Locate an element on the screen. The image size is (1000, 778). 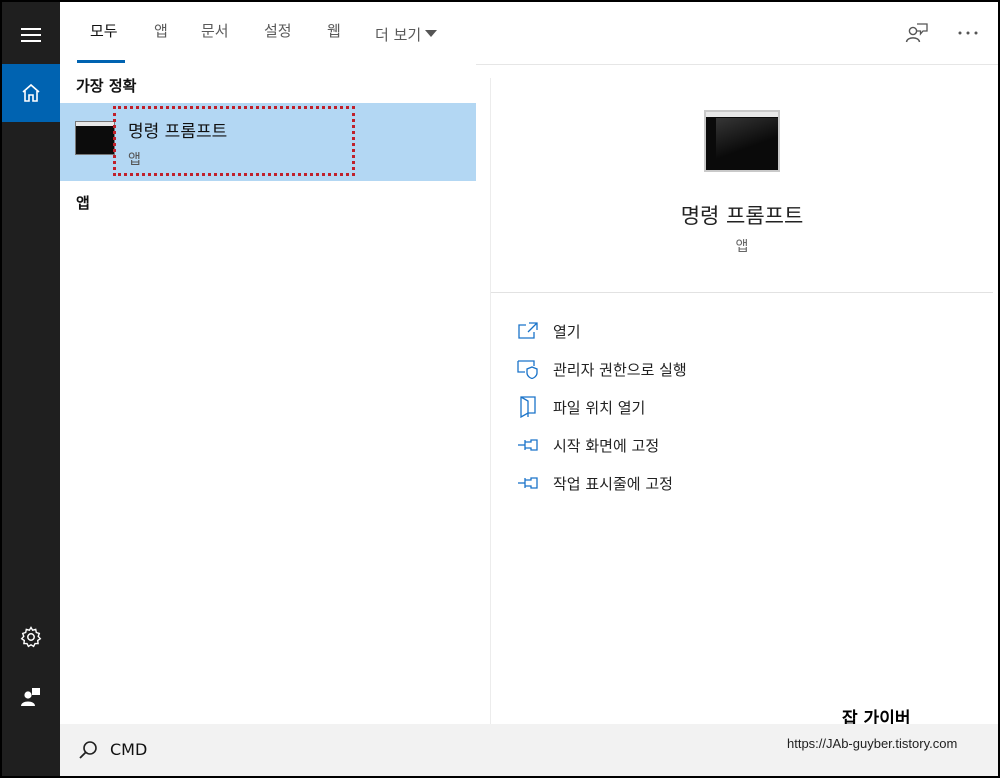
tab-more-label: 더 보기 is located at coordinates (398, 34).